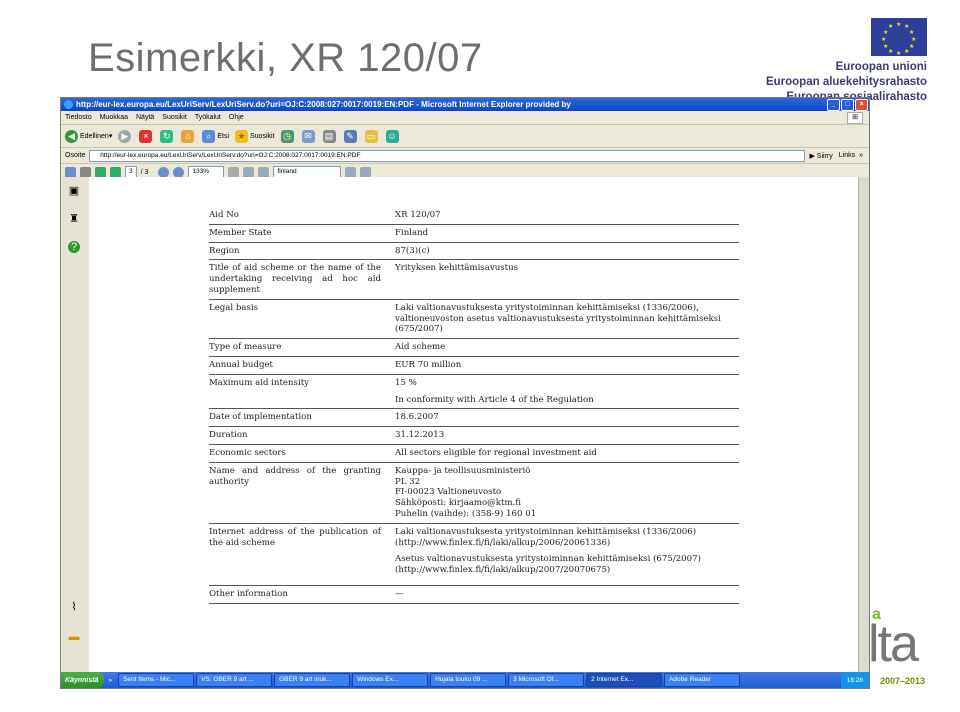  I want to click on messenger-button: ☺, so click(393, 136).